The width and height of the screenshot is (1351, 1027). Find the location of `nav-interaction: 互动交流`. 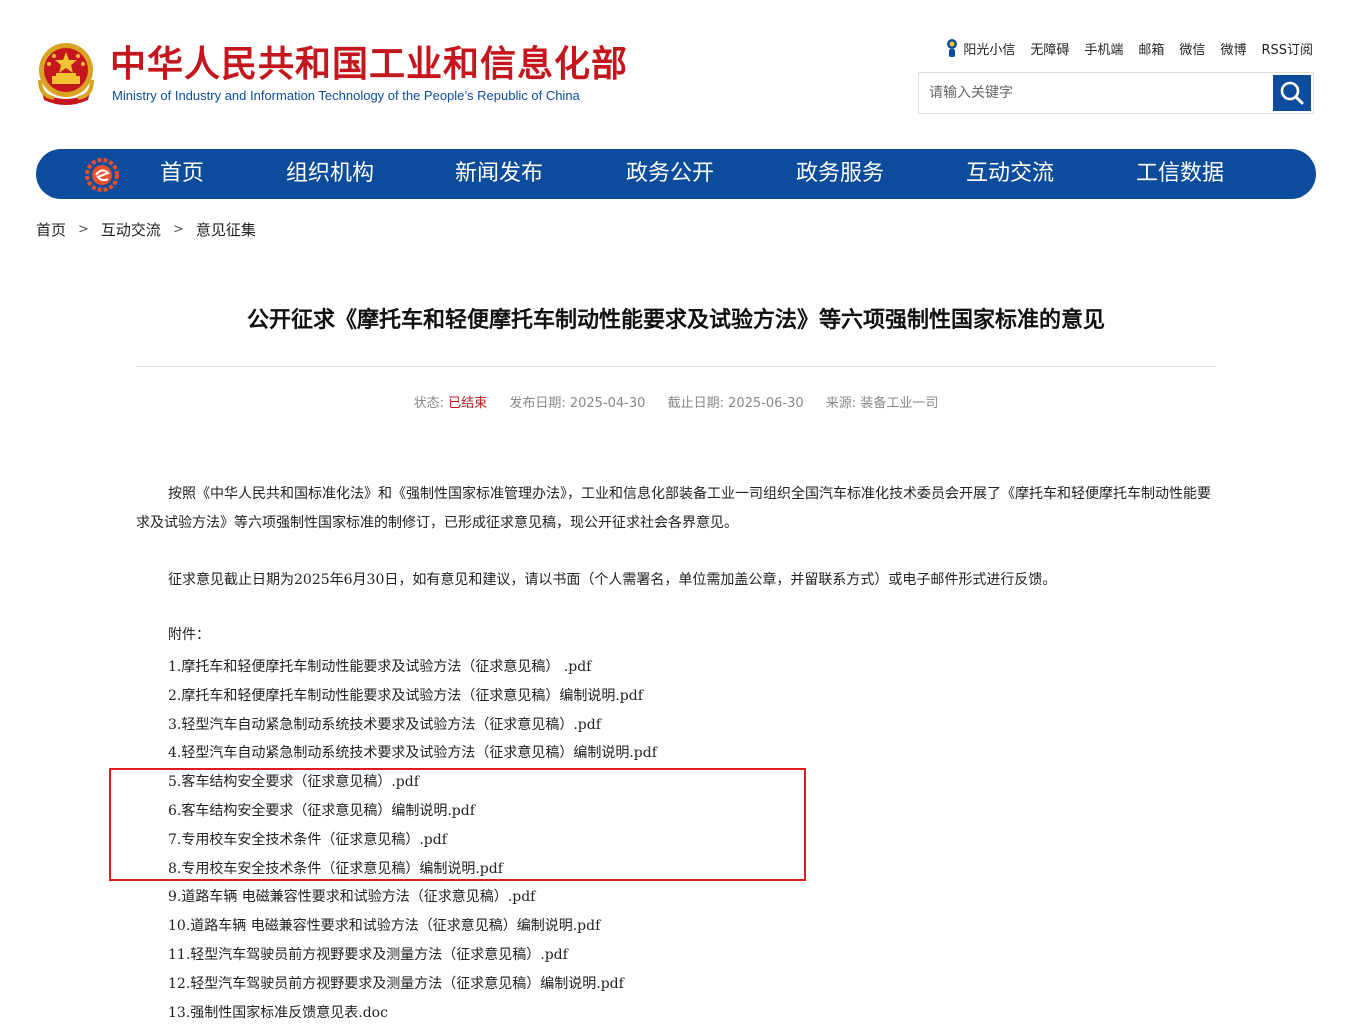

nav-interaction: 互动交流 is located at coordinates (1010, 174).